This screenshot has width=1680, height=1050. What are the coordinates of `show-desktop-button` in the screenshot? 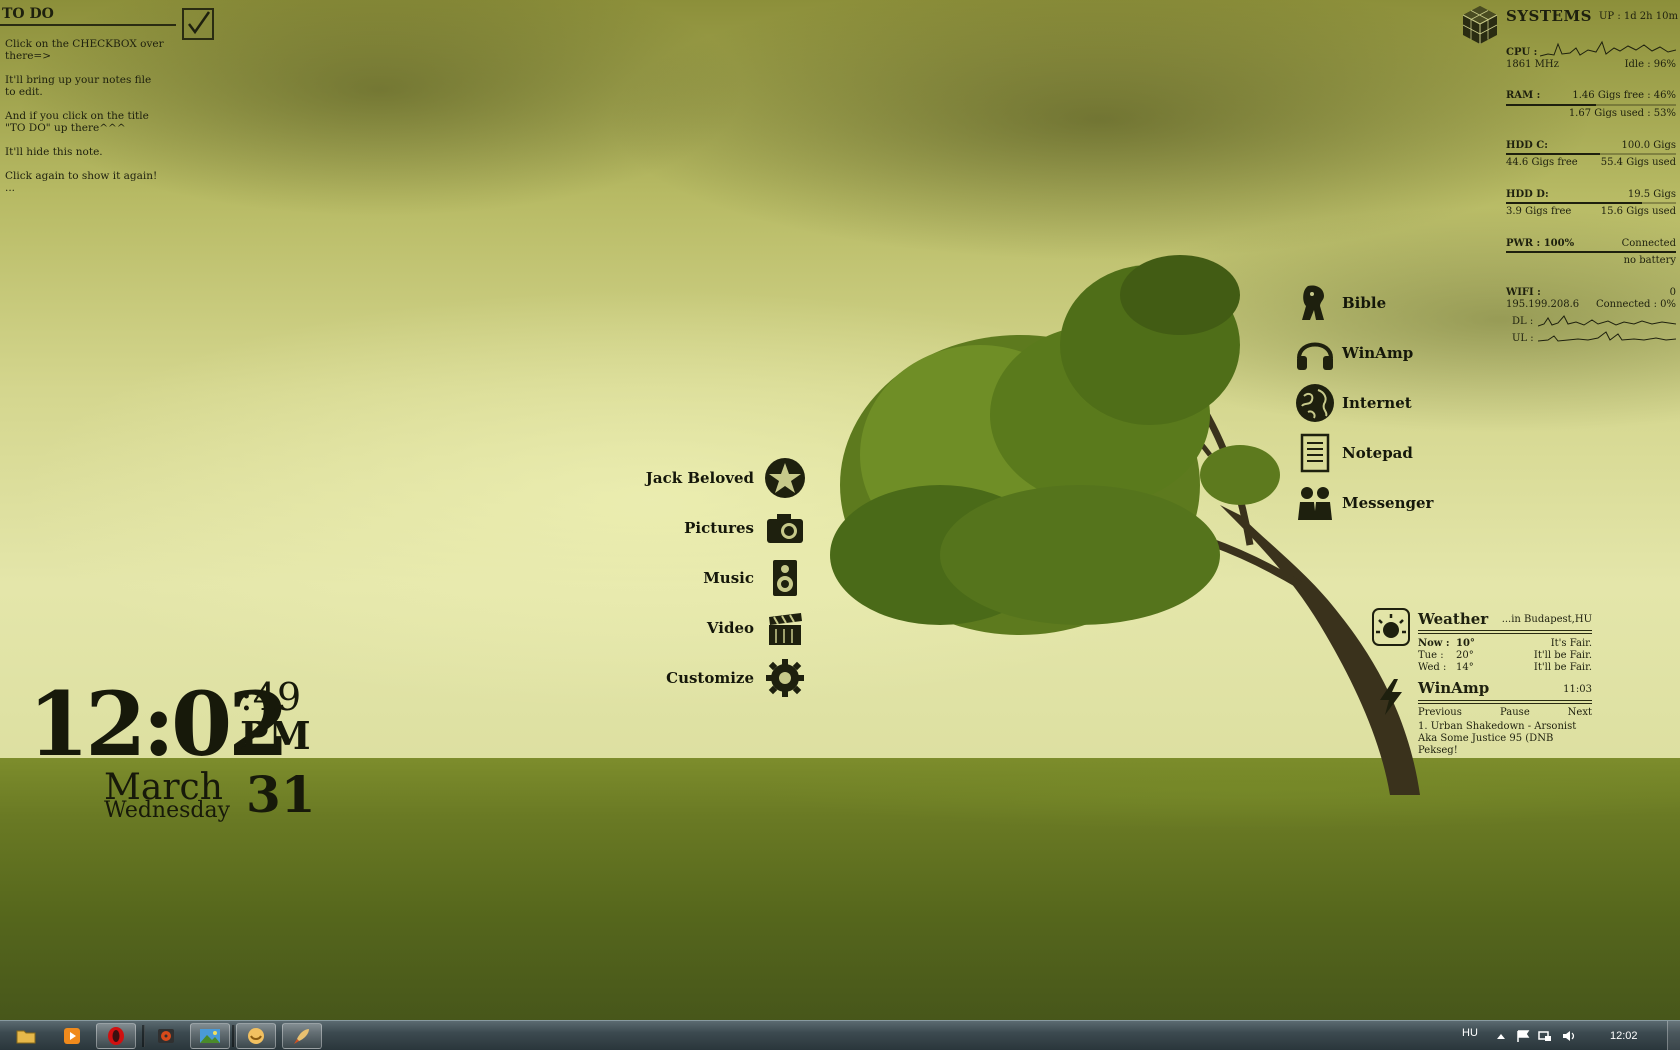 It's located at (1673, 1035).